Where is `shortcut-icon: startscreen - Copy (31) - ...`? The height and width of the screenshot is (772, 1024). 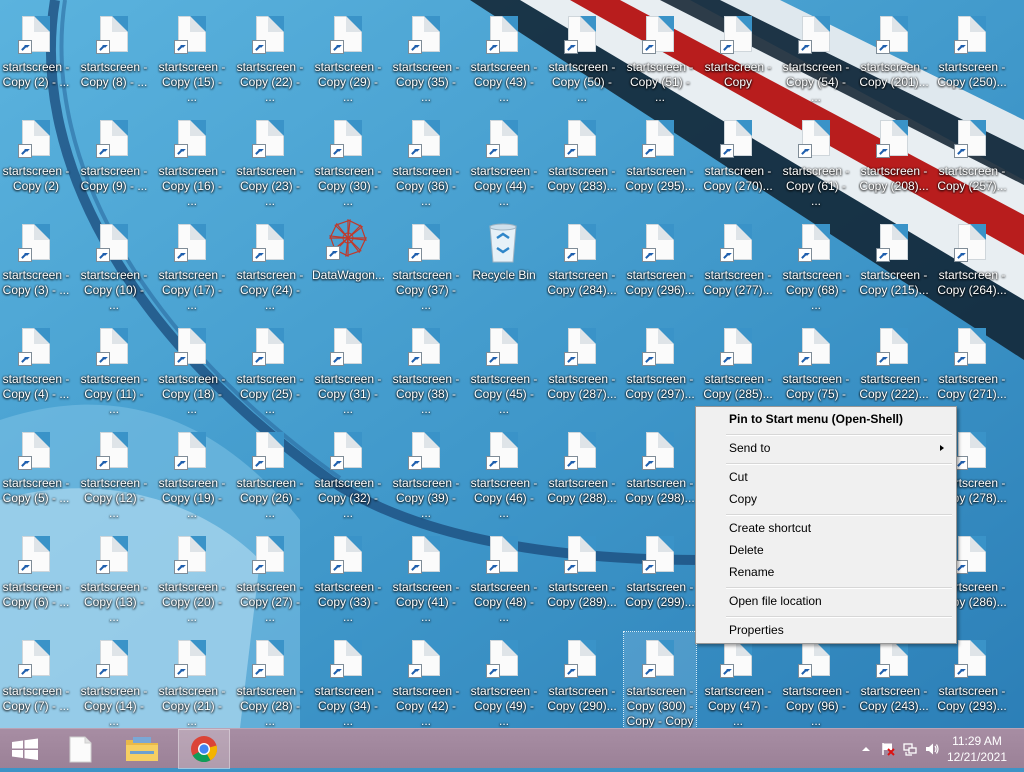
shortcut-icon: startscreen - Copy (31) - ... is located at coordinates (348, 368).